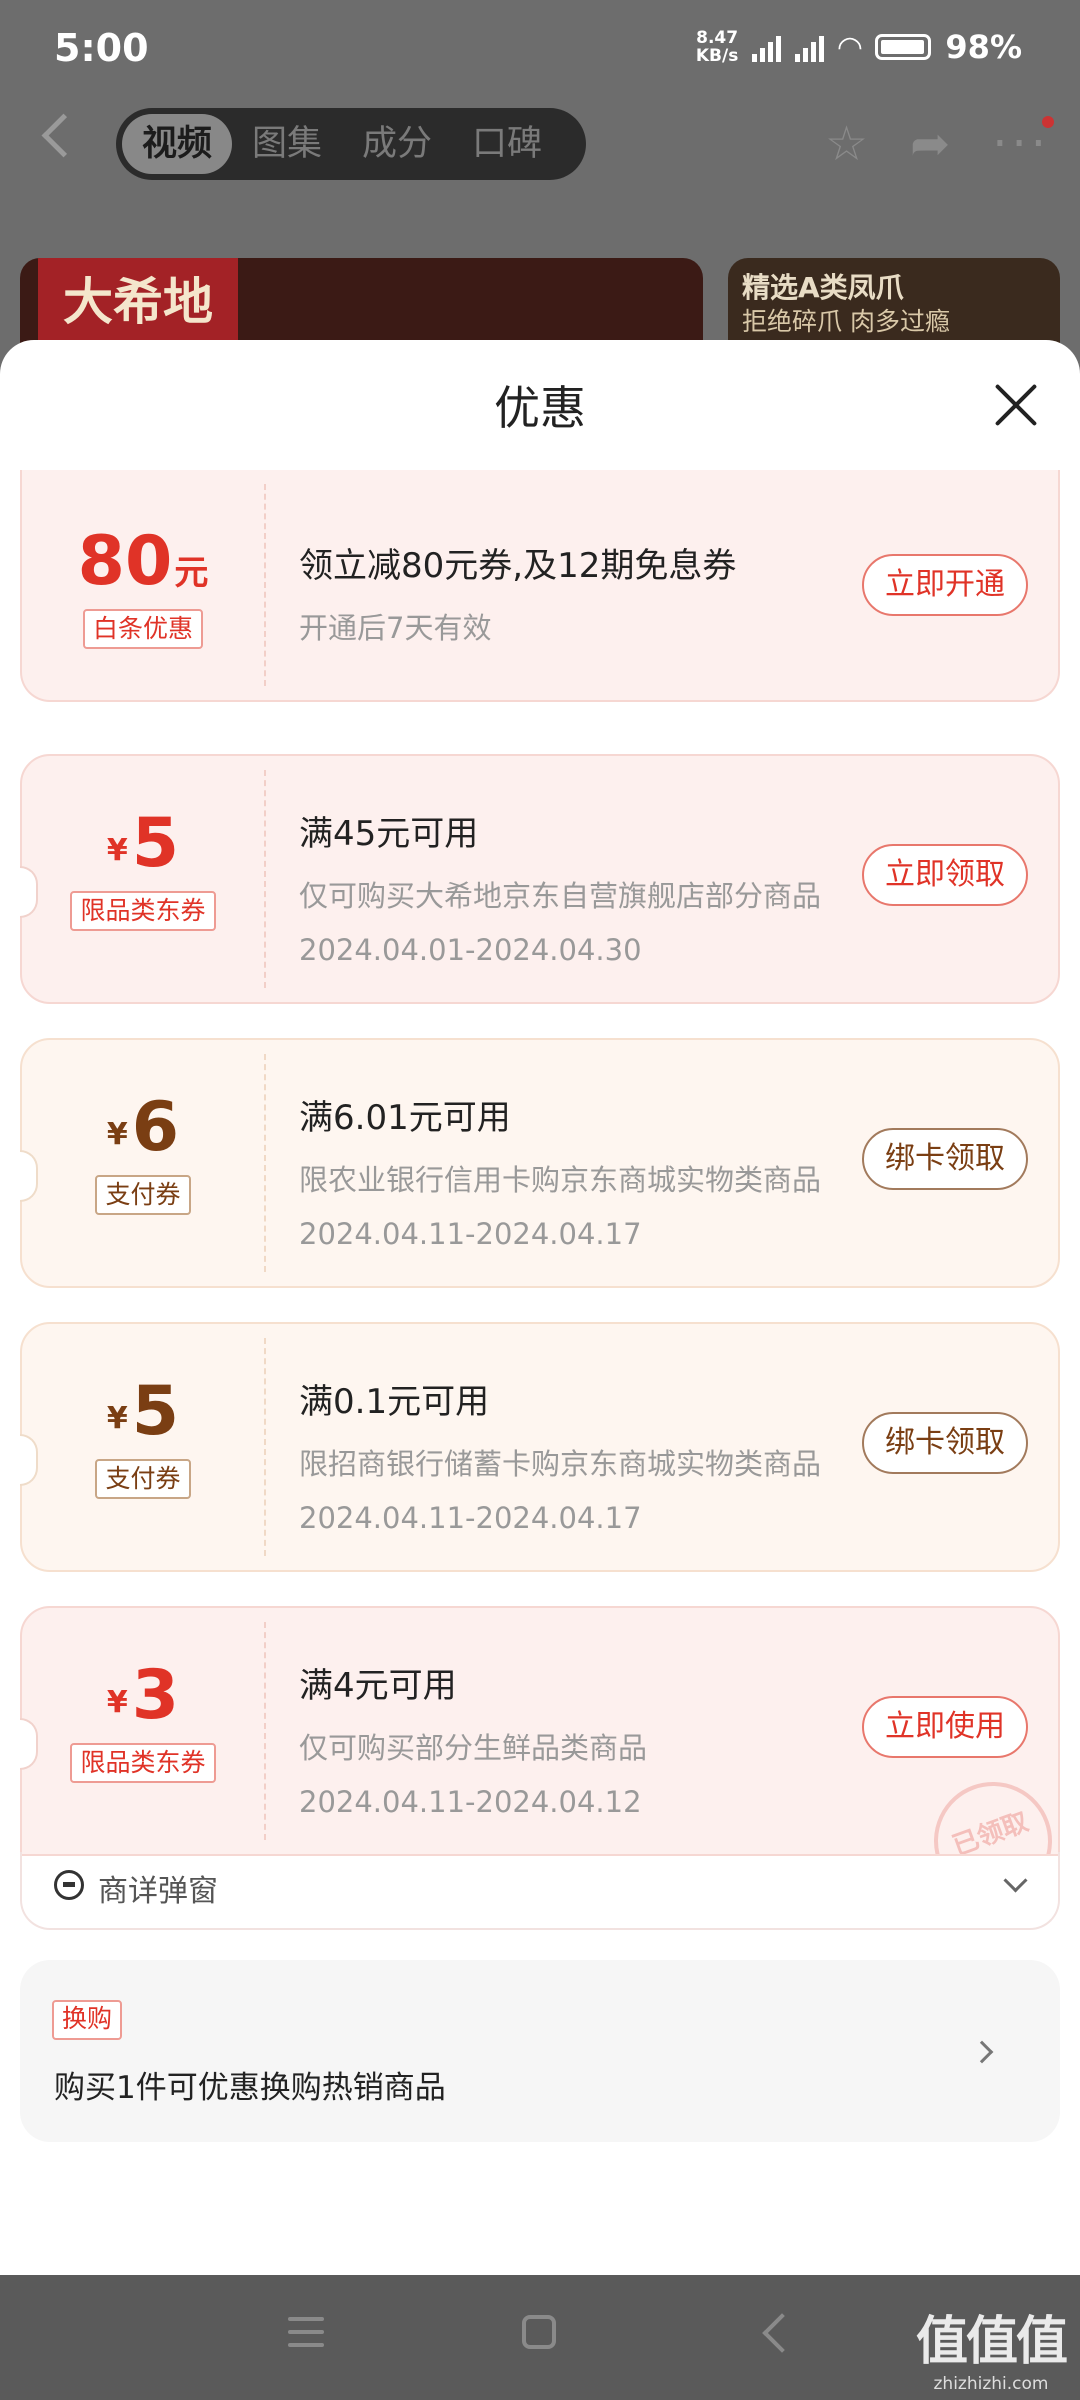 This screenshot has width=1080, height=2400. I want to click on status-icons: 8.47 KB/s ◠ 98%, so click(859, 47).